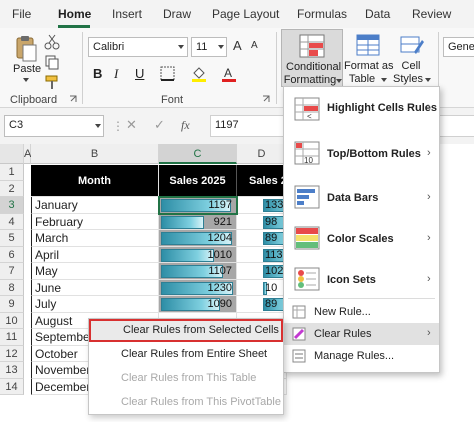 This screenshot has height=422, width=474. Describe the element at coordinates (245, 14) in the screenshot. I see `tab-page-layout: Page Layout` at that location.